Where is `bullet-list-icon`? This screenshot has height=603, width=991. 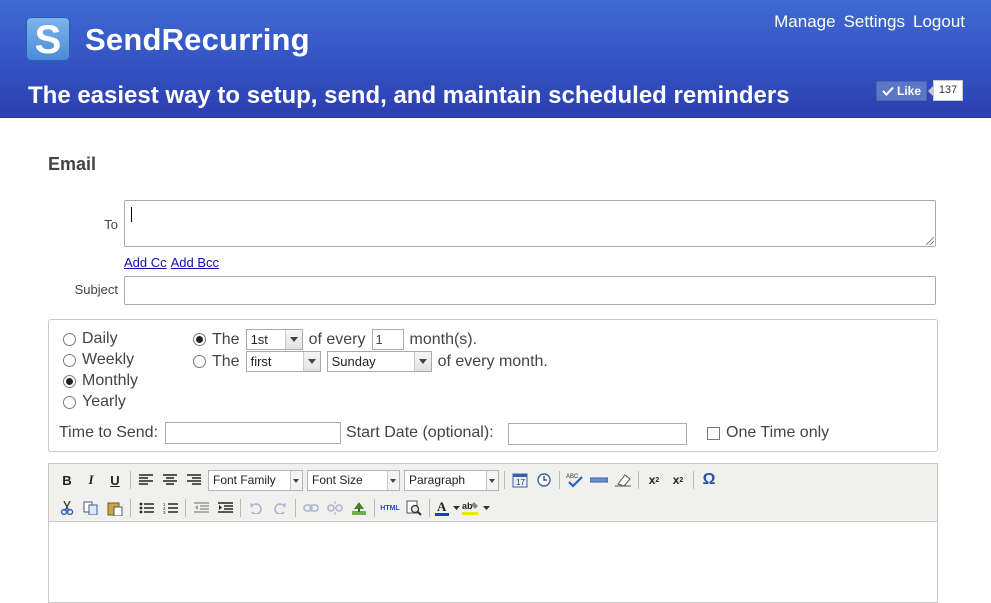 bullet-list-icon is located at coordinates (146, 508).